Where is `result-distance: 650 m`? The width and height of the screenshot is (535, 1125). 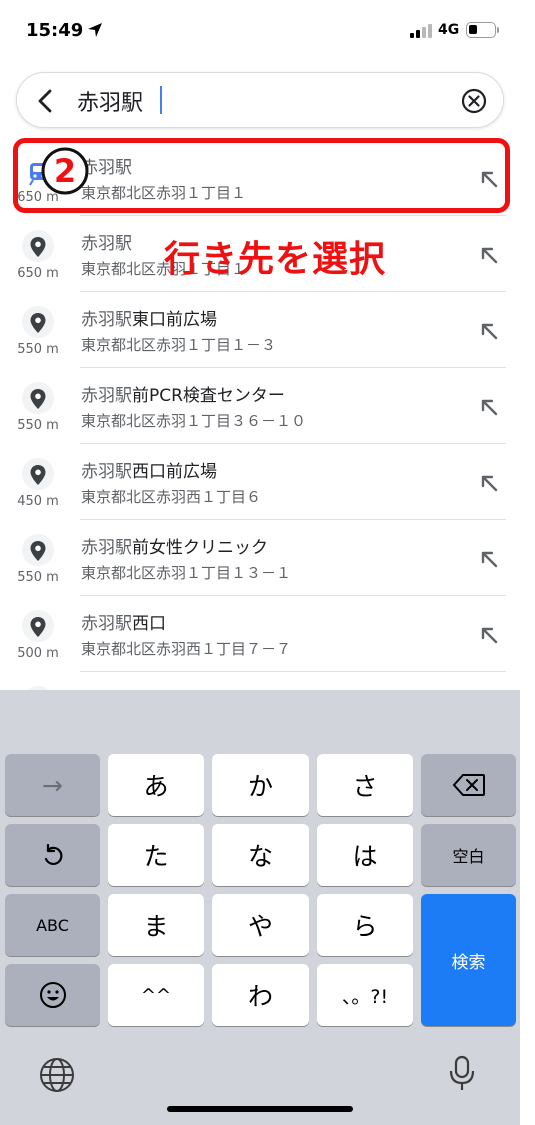 result-distance: 650 m is located at coordinates (38, 273).